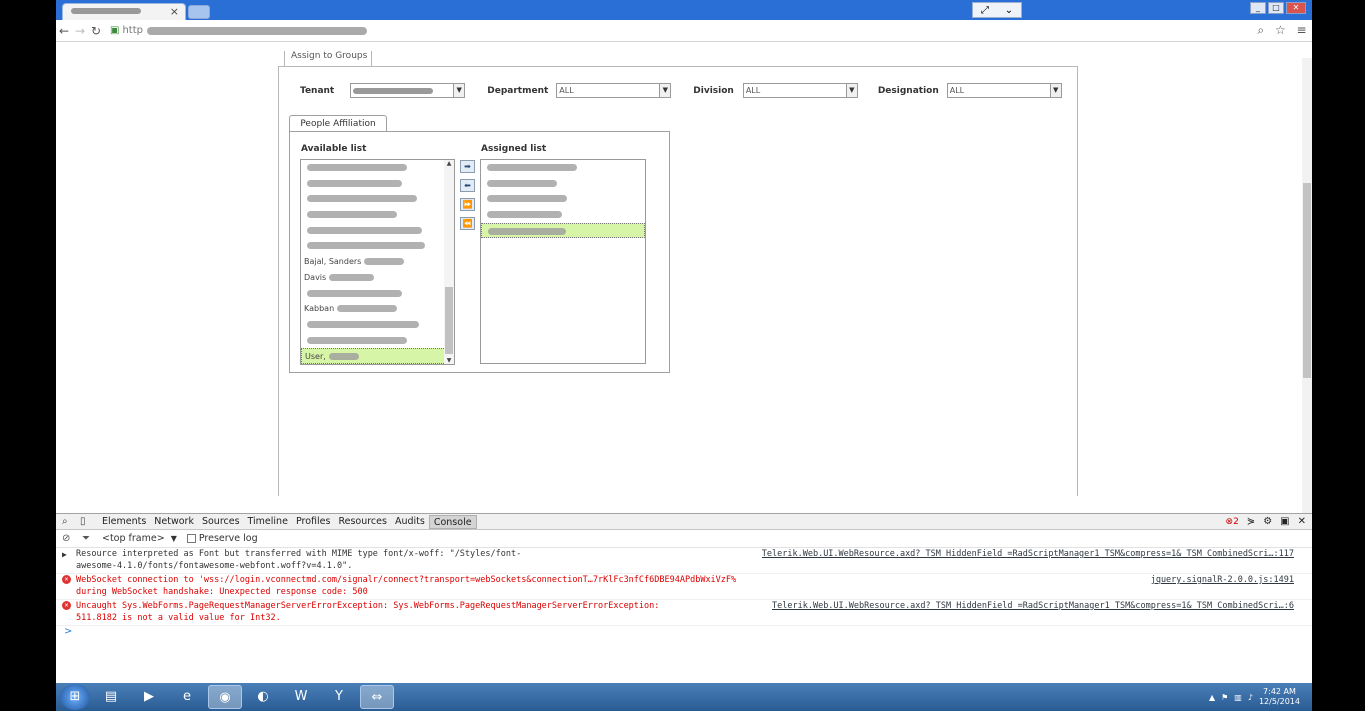 This screenshot has height=711, width=1365. I want to click on scroll-down-icon: ▼, so click(449, 360).